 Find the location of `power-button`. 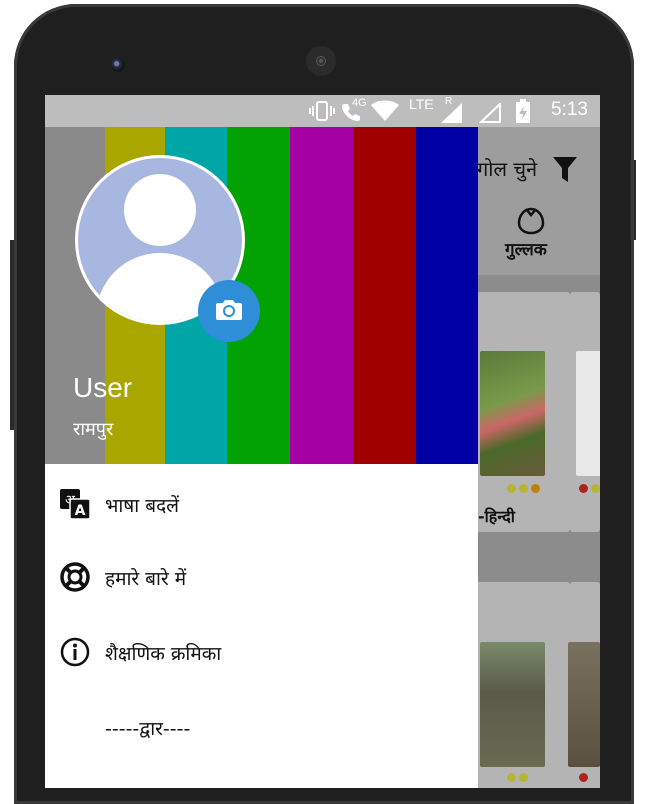

power-button is located at coordinates (633, 200).